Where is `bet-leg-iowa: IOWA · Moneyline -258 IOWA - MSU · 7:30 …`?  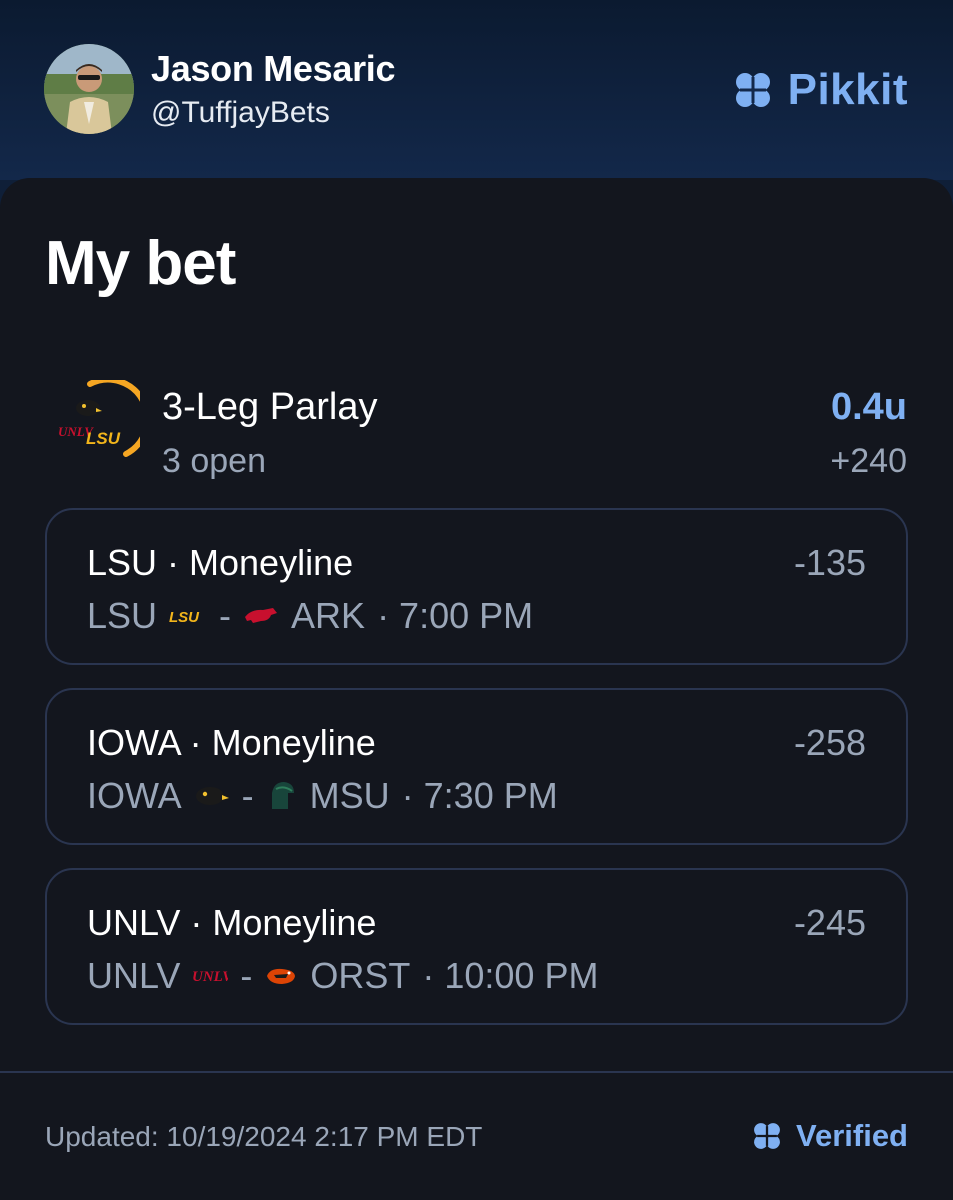
bet-leg-iowa: IOWA · Moneyline -258 IOWA - MSU · 7:30 … is located at coordinates (476, 766).